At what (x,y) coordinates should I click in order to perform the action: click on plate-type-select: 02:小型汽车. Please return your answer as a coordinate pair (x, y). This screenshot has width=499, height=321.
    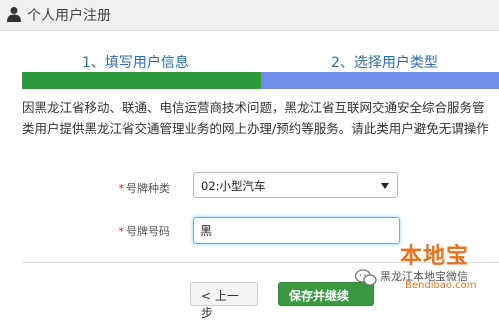
    Looking at the image, I should click on (295, 185).